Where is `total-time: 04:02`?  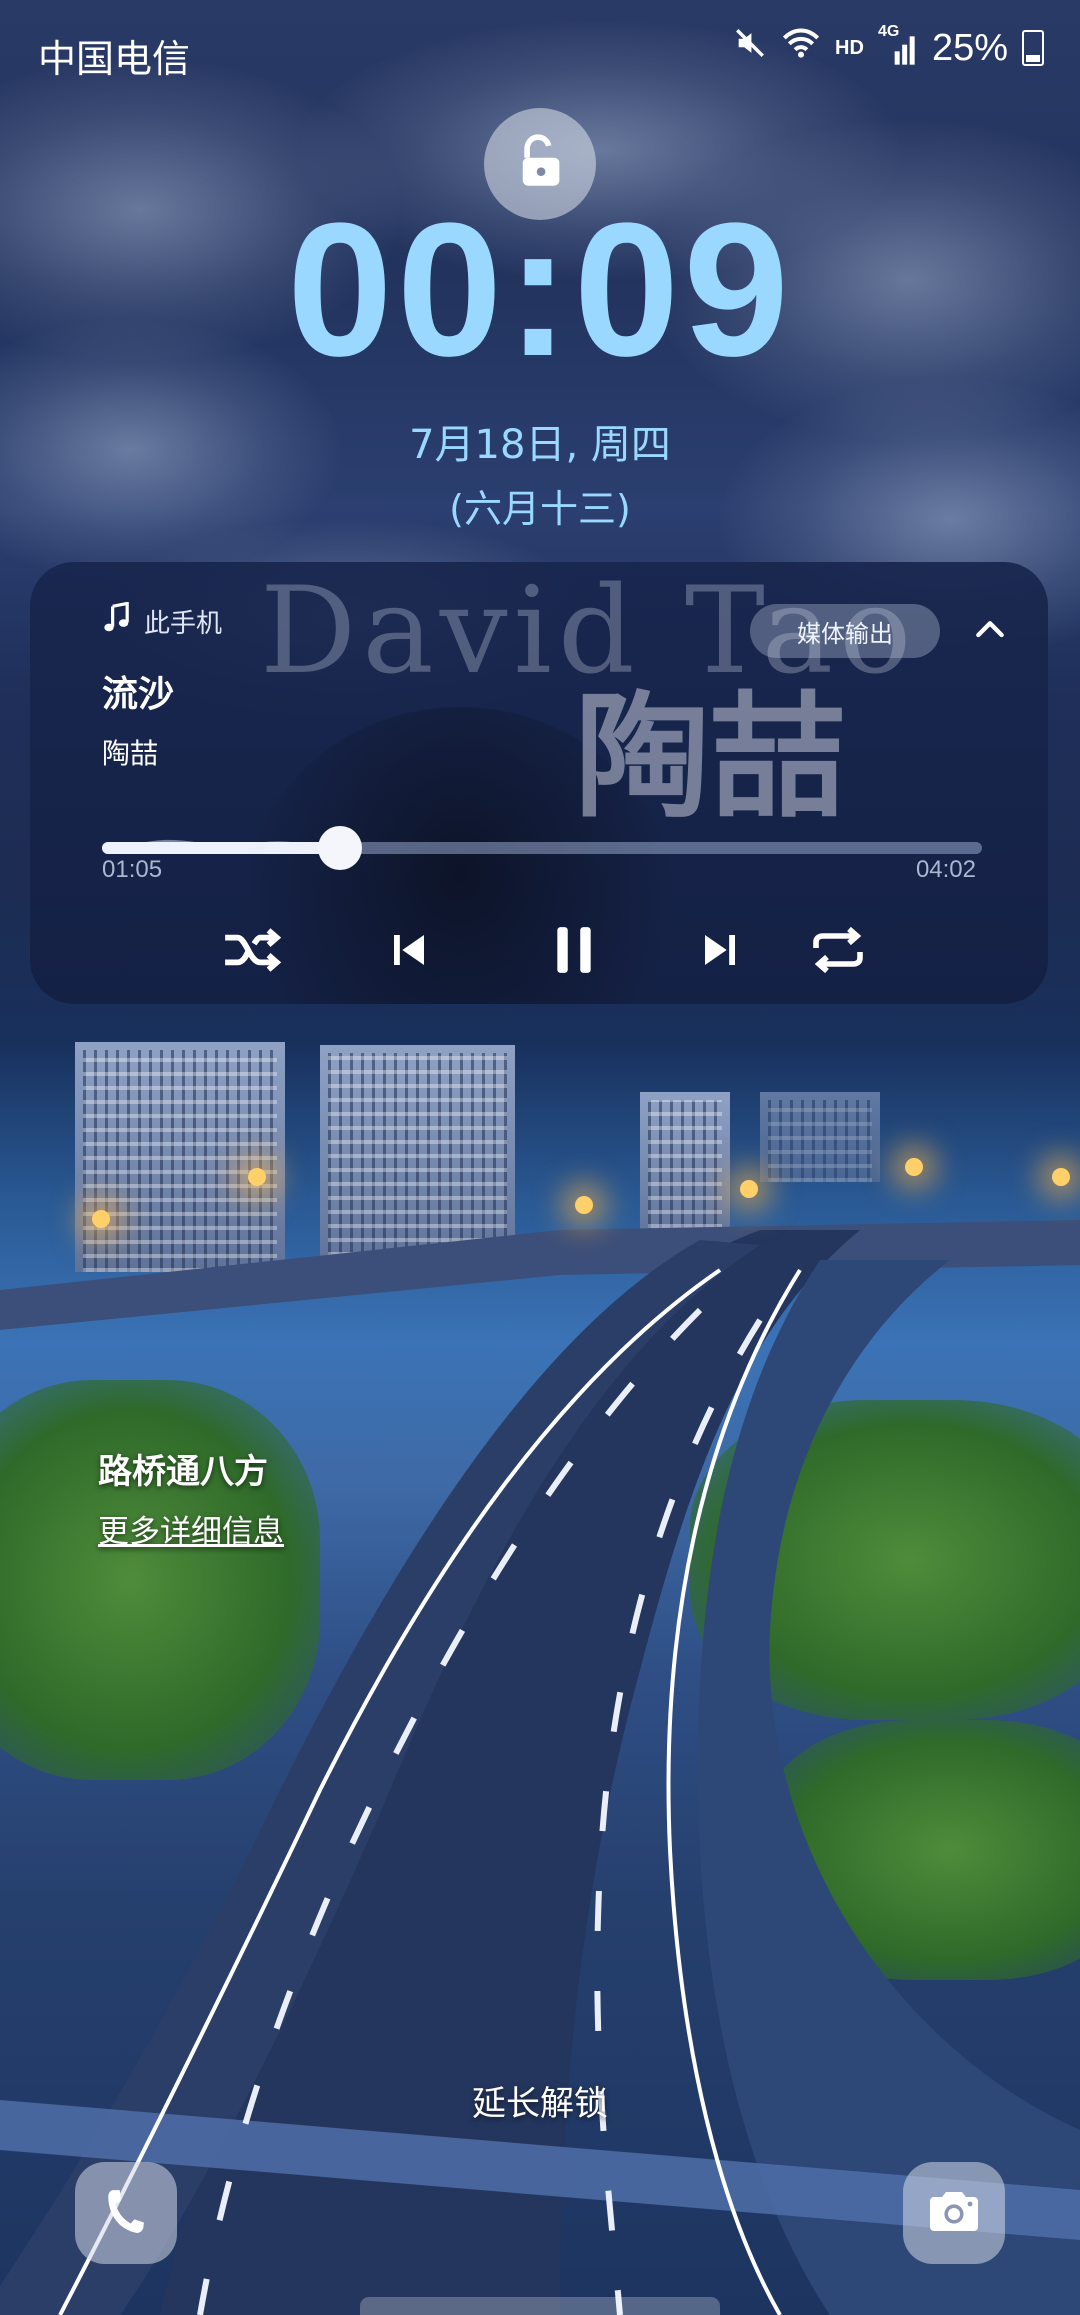 total-time: 04:02 is located at coordinates (945, 869).